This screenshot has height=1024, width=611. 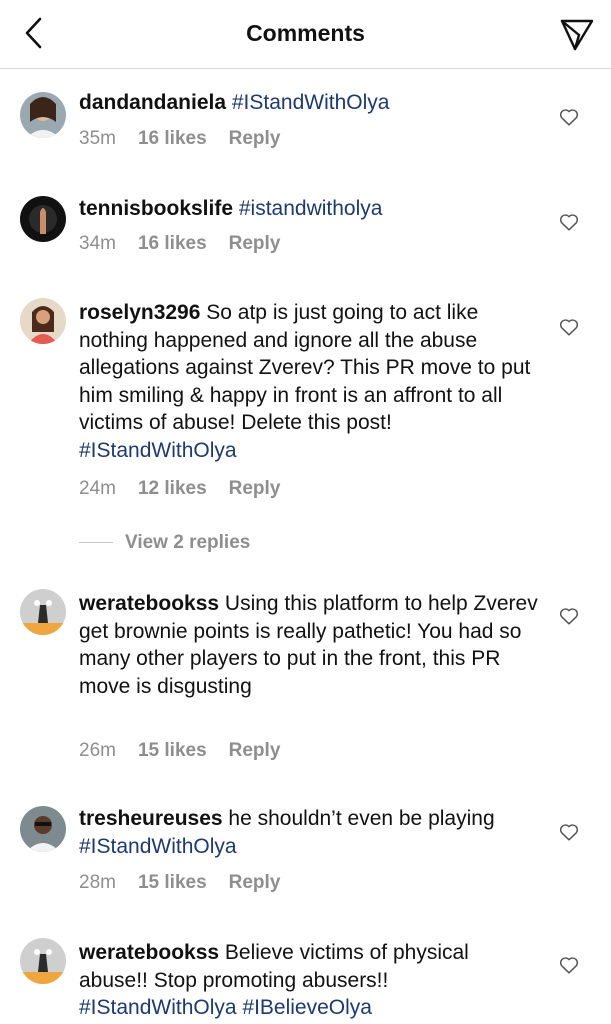 I want to click on comment-time: 24m, so click(x=97, y=488).